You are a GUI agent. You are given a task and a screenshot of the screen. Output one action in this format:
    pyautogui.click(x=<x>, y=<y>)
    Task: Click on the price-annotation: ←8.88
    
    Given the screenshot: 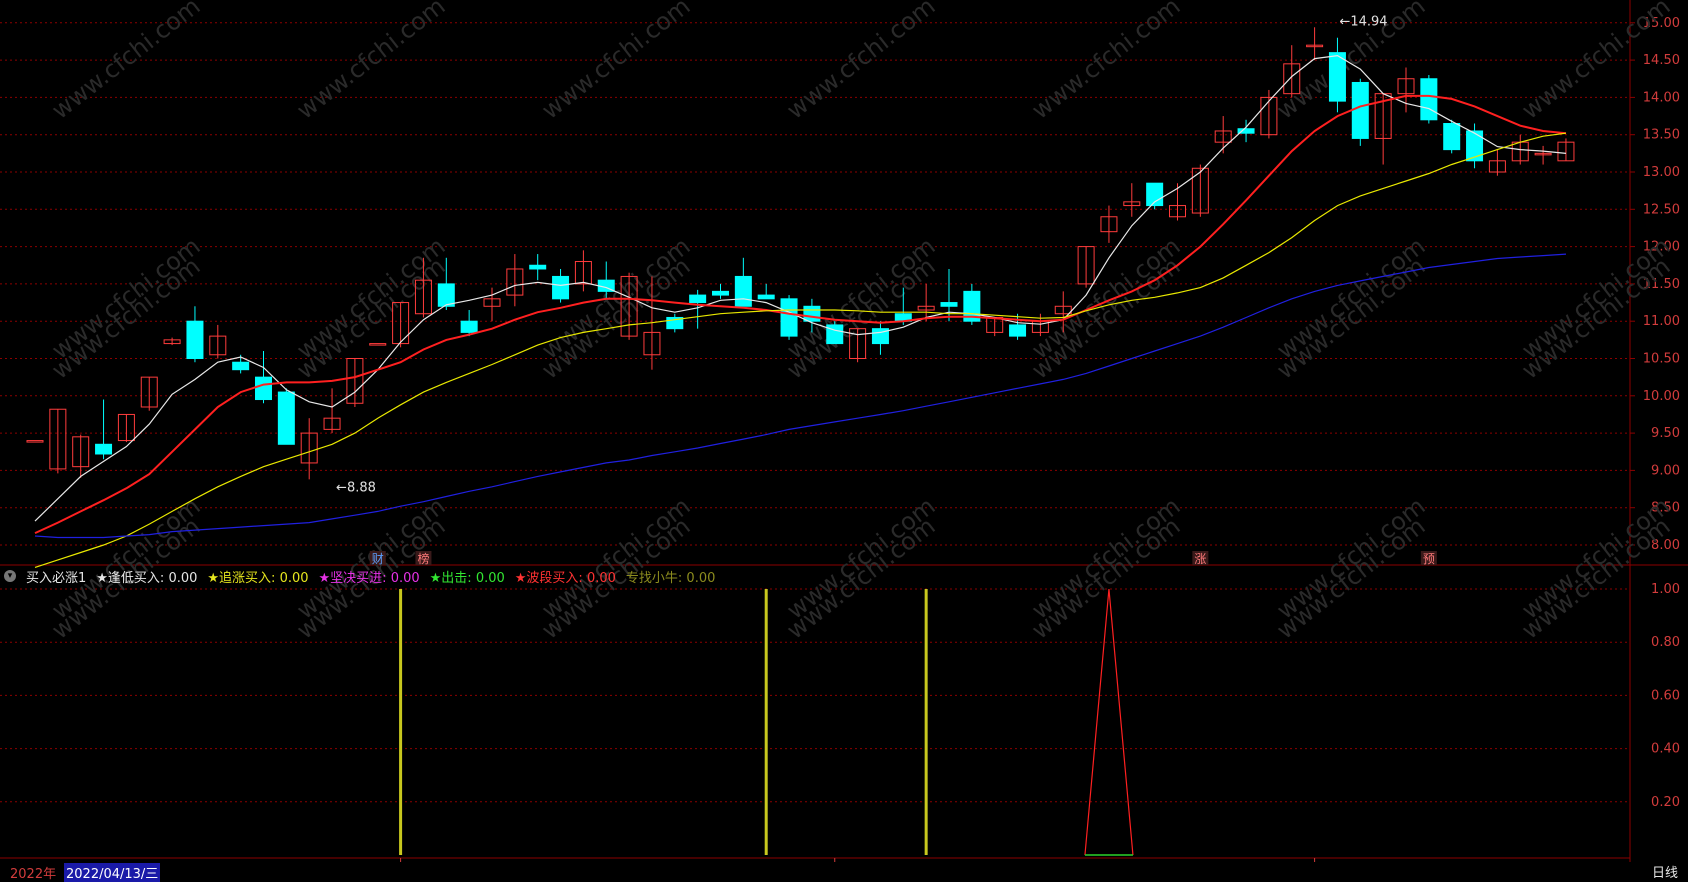 What is the action you would take?
    pyautogui.click(x=356, y=487)
    